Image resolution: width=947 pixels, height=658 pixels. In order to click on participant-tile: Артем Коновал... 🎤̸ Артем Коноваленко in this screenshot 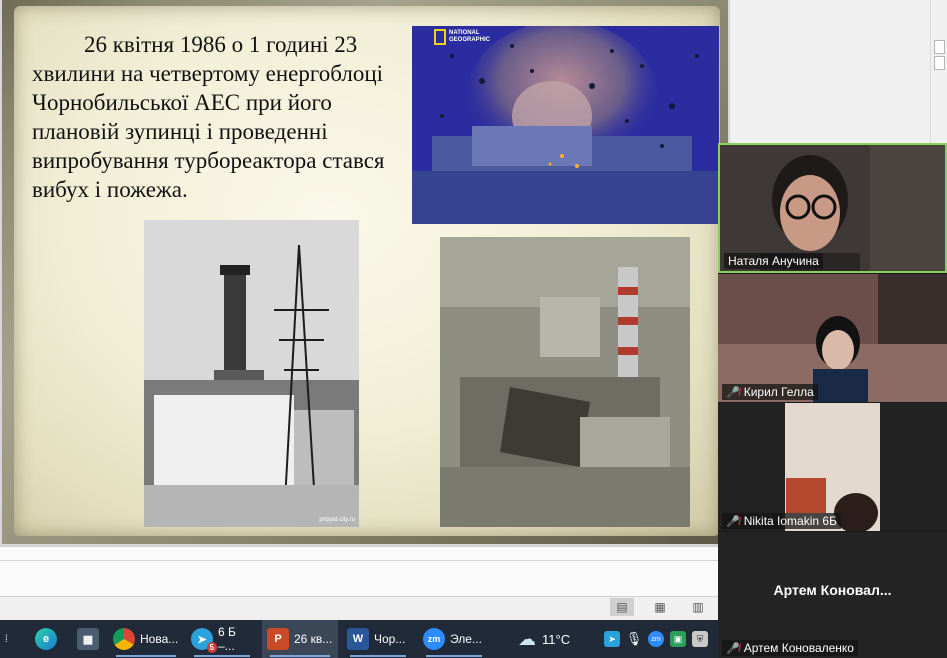, I will do `click(832, 595)`.